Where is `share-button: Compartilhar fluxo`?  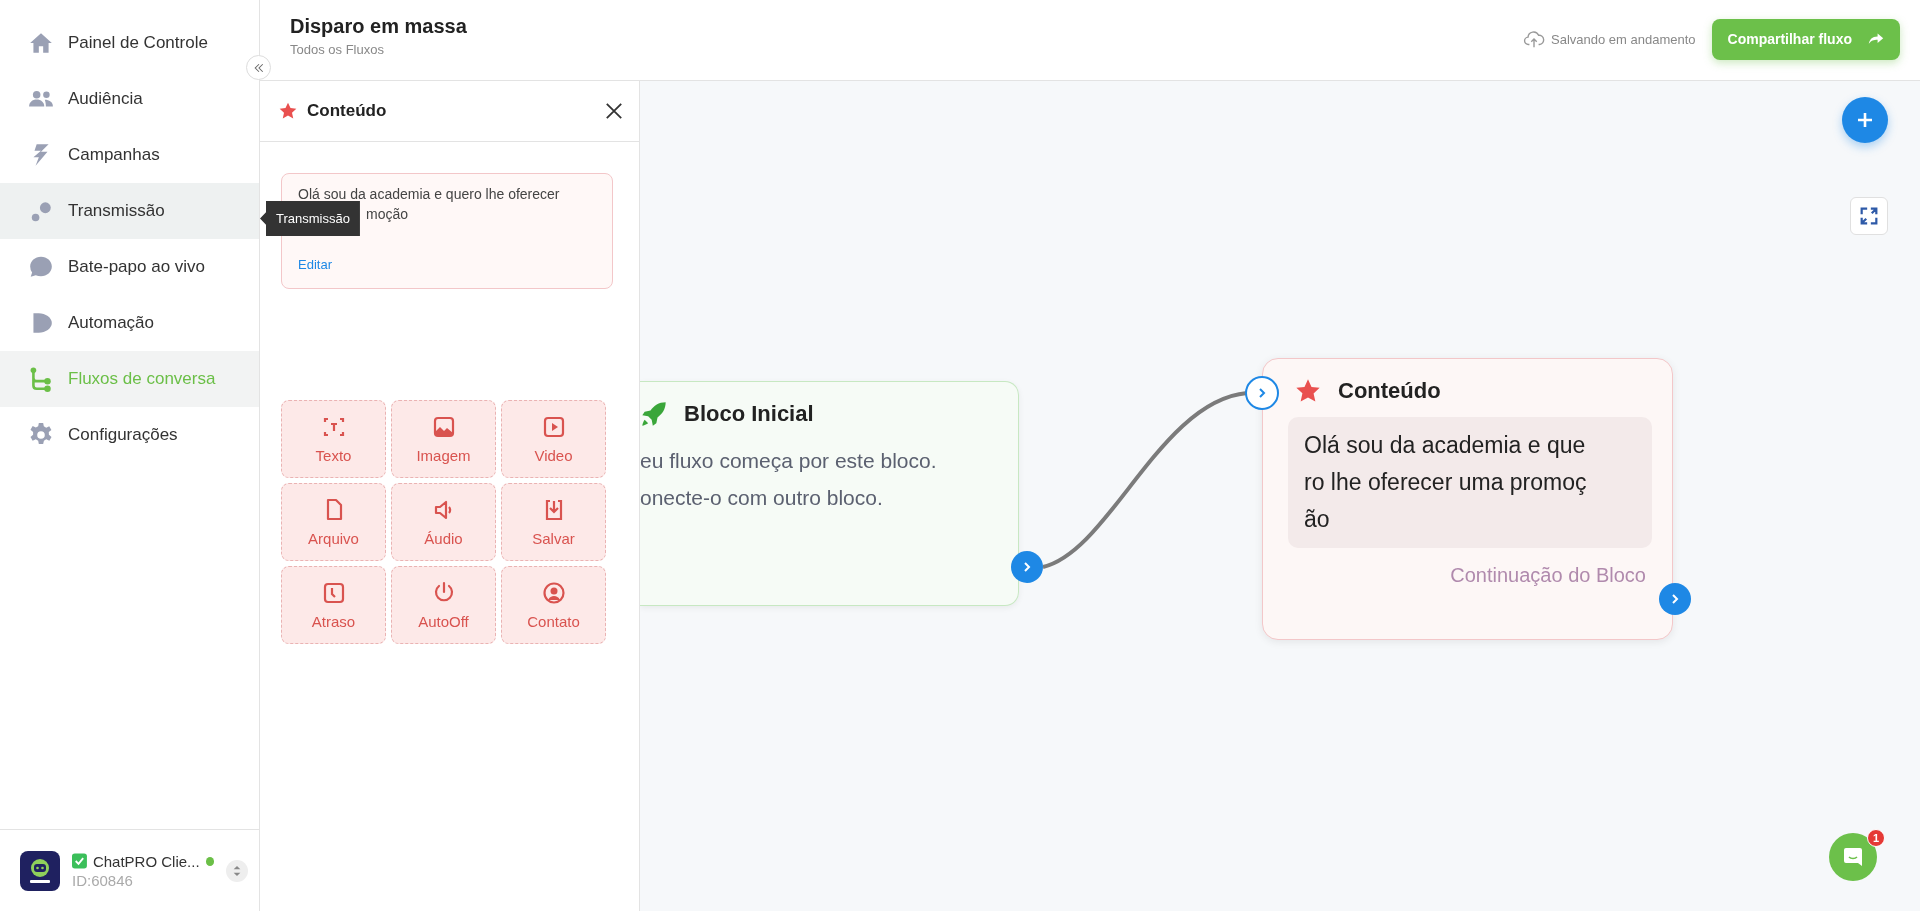
share-button: Compartilhar fluxo is located at coordinates (1805, 39).